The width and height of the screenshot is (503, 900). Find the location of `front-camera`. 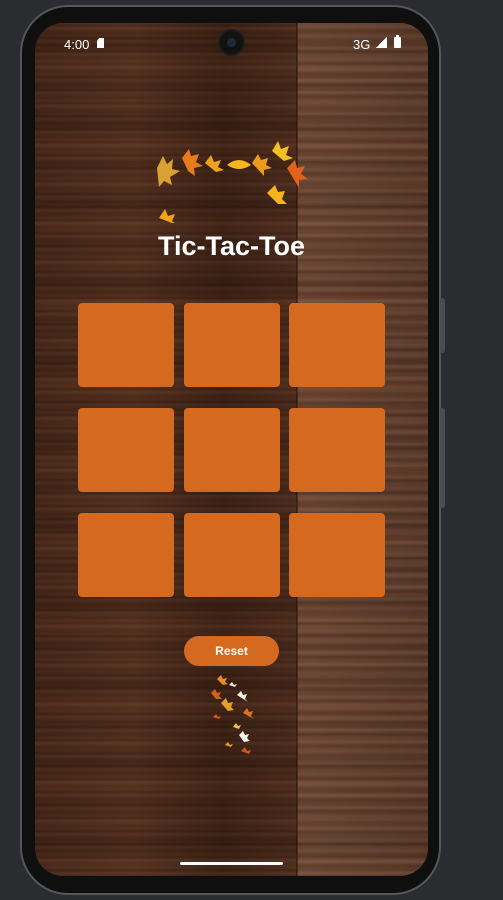

front-camera is located at coordinates (231, 42).